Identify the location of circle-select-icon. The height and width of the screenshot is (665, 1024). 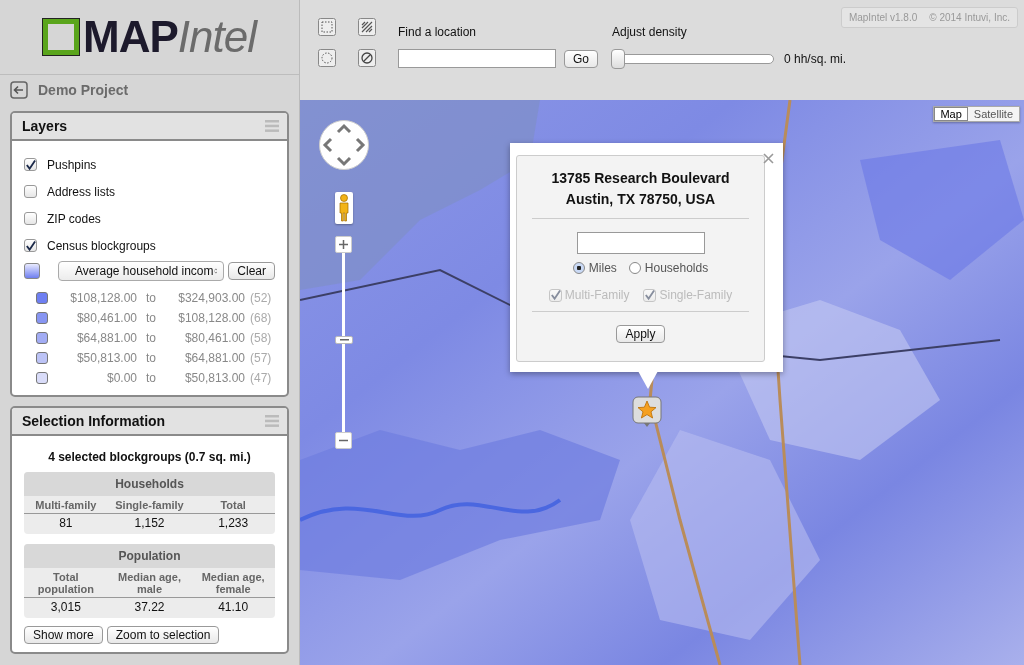
(327, 58).